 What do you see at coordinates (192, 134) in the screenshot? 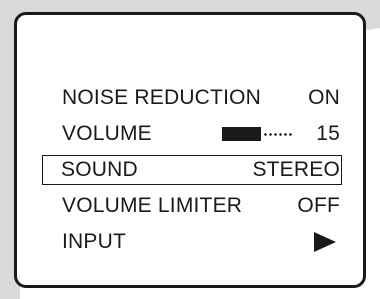
I see `menu-item-volume: VOLUME 15` at bounding box center [192, 134].